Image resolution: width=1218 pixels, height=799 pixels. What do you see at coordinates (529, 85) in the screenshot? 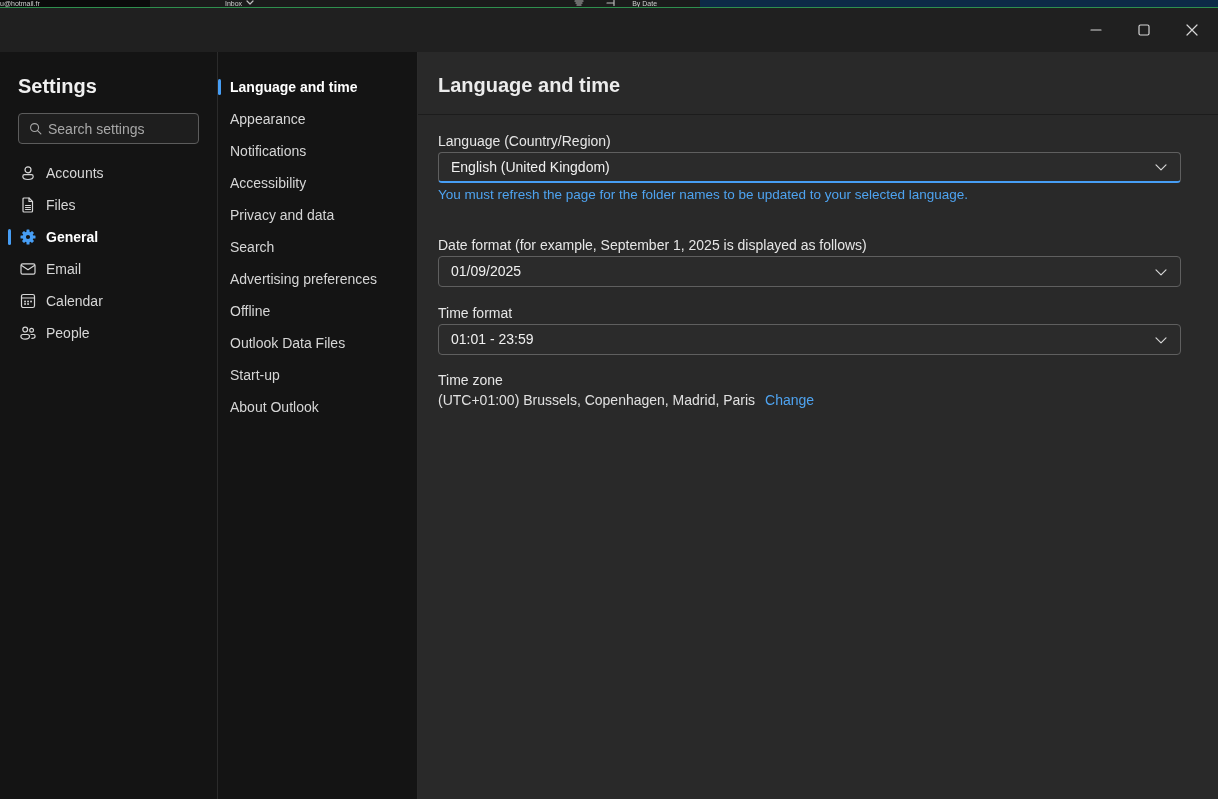
I see `page-title: Language and time` at bounding box center [529, 85].